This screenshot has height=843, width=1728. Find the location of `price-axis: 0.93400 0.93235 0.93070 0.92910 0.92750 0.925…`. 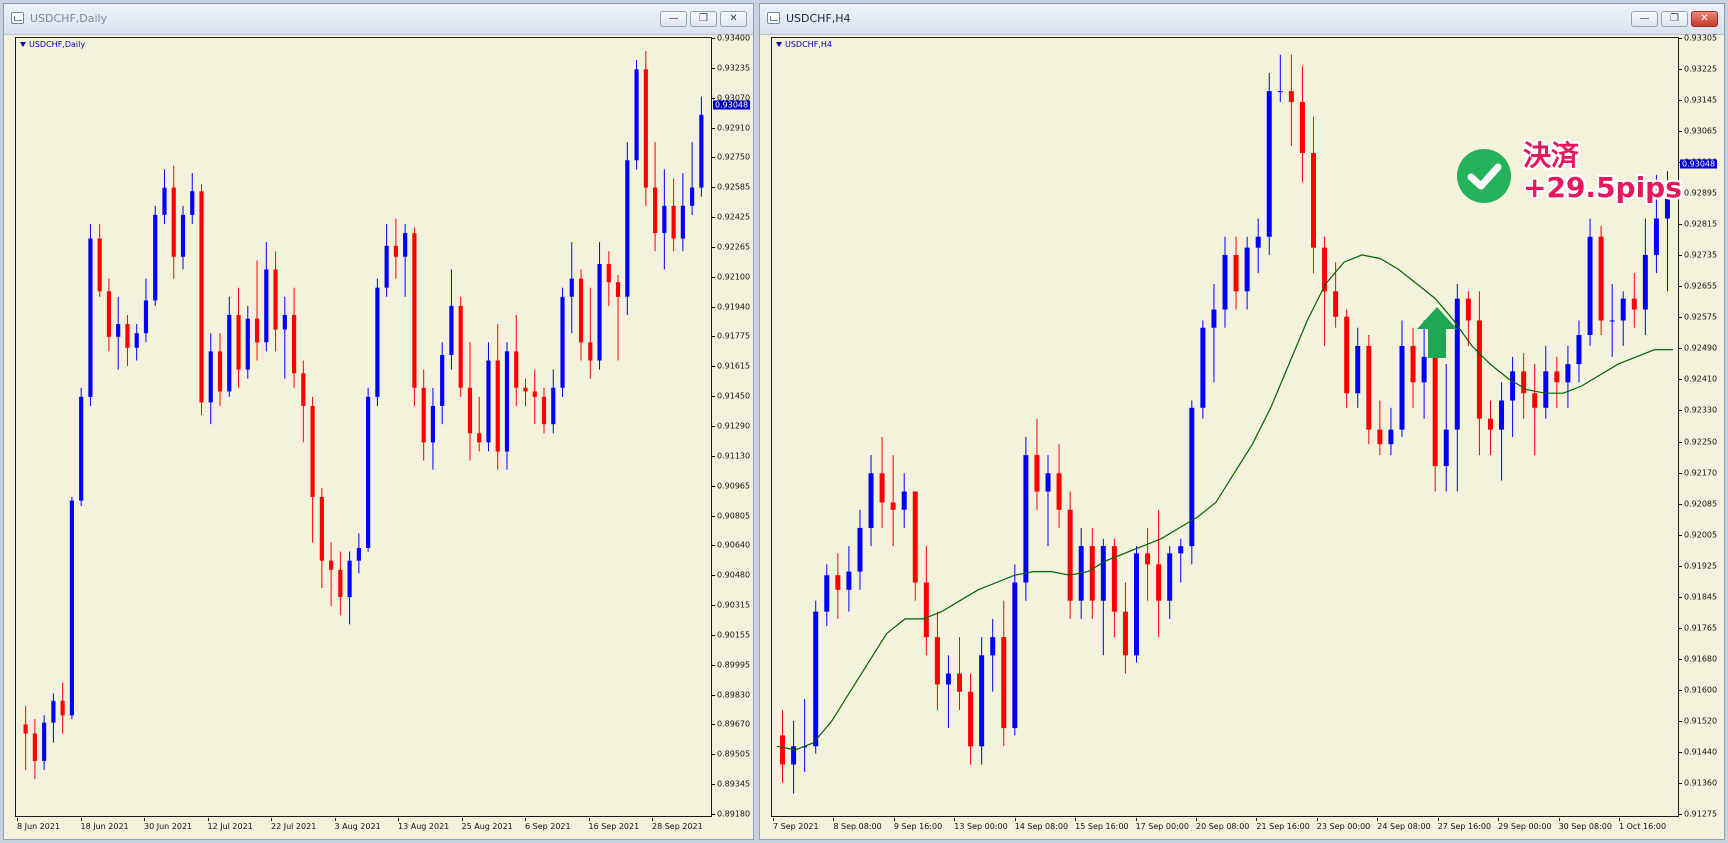

price-axis: 0.93400 0.93235 0.93070 0.92910 0.92750 0.925… is located at coordinates (733, 426).